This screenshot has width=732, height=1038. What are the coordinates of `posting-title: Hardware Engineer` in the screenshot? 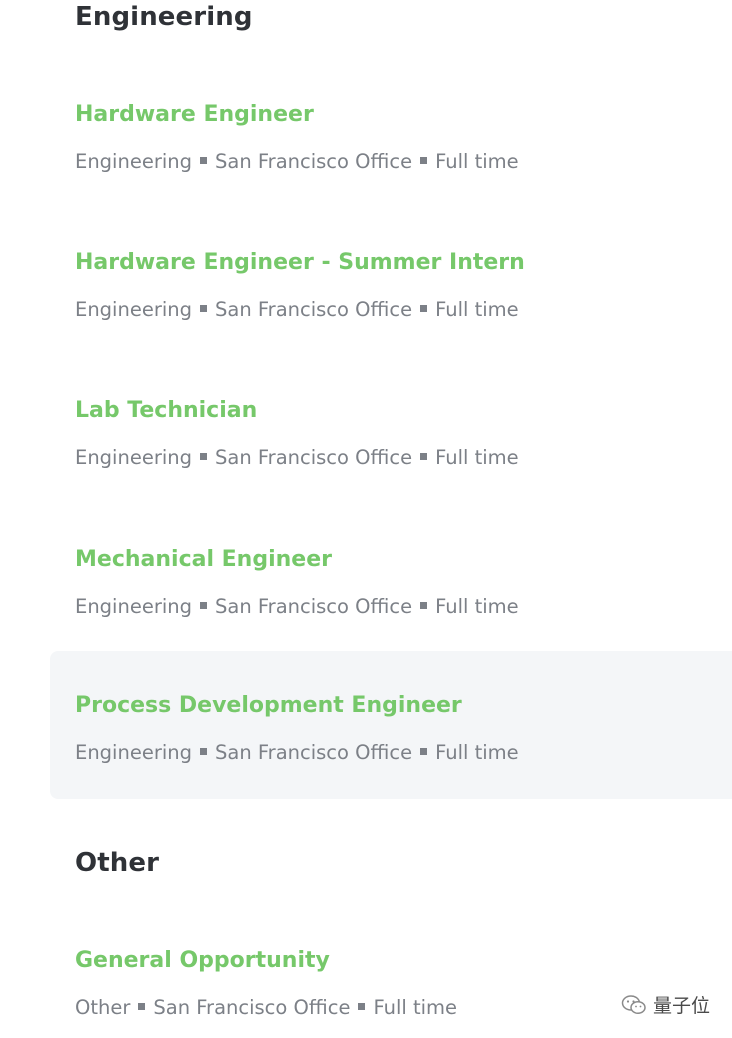 It's located at (194, 114).